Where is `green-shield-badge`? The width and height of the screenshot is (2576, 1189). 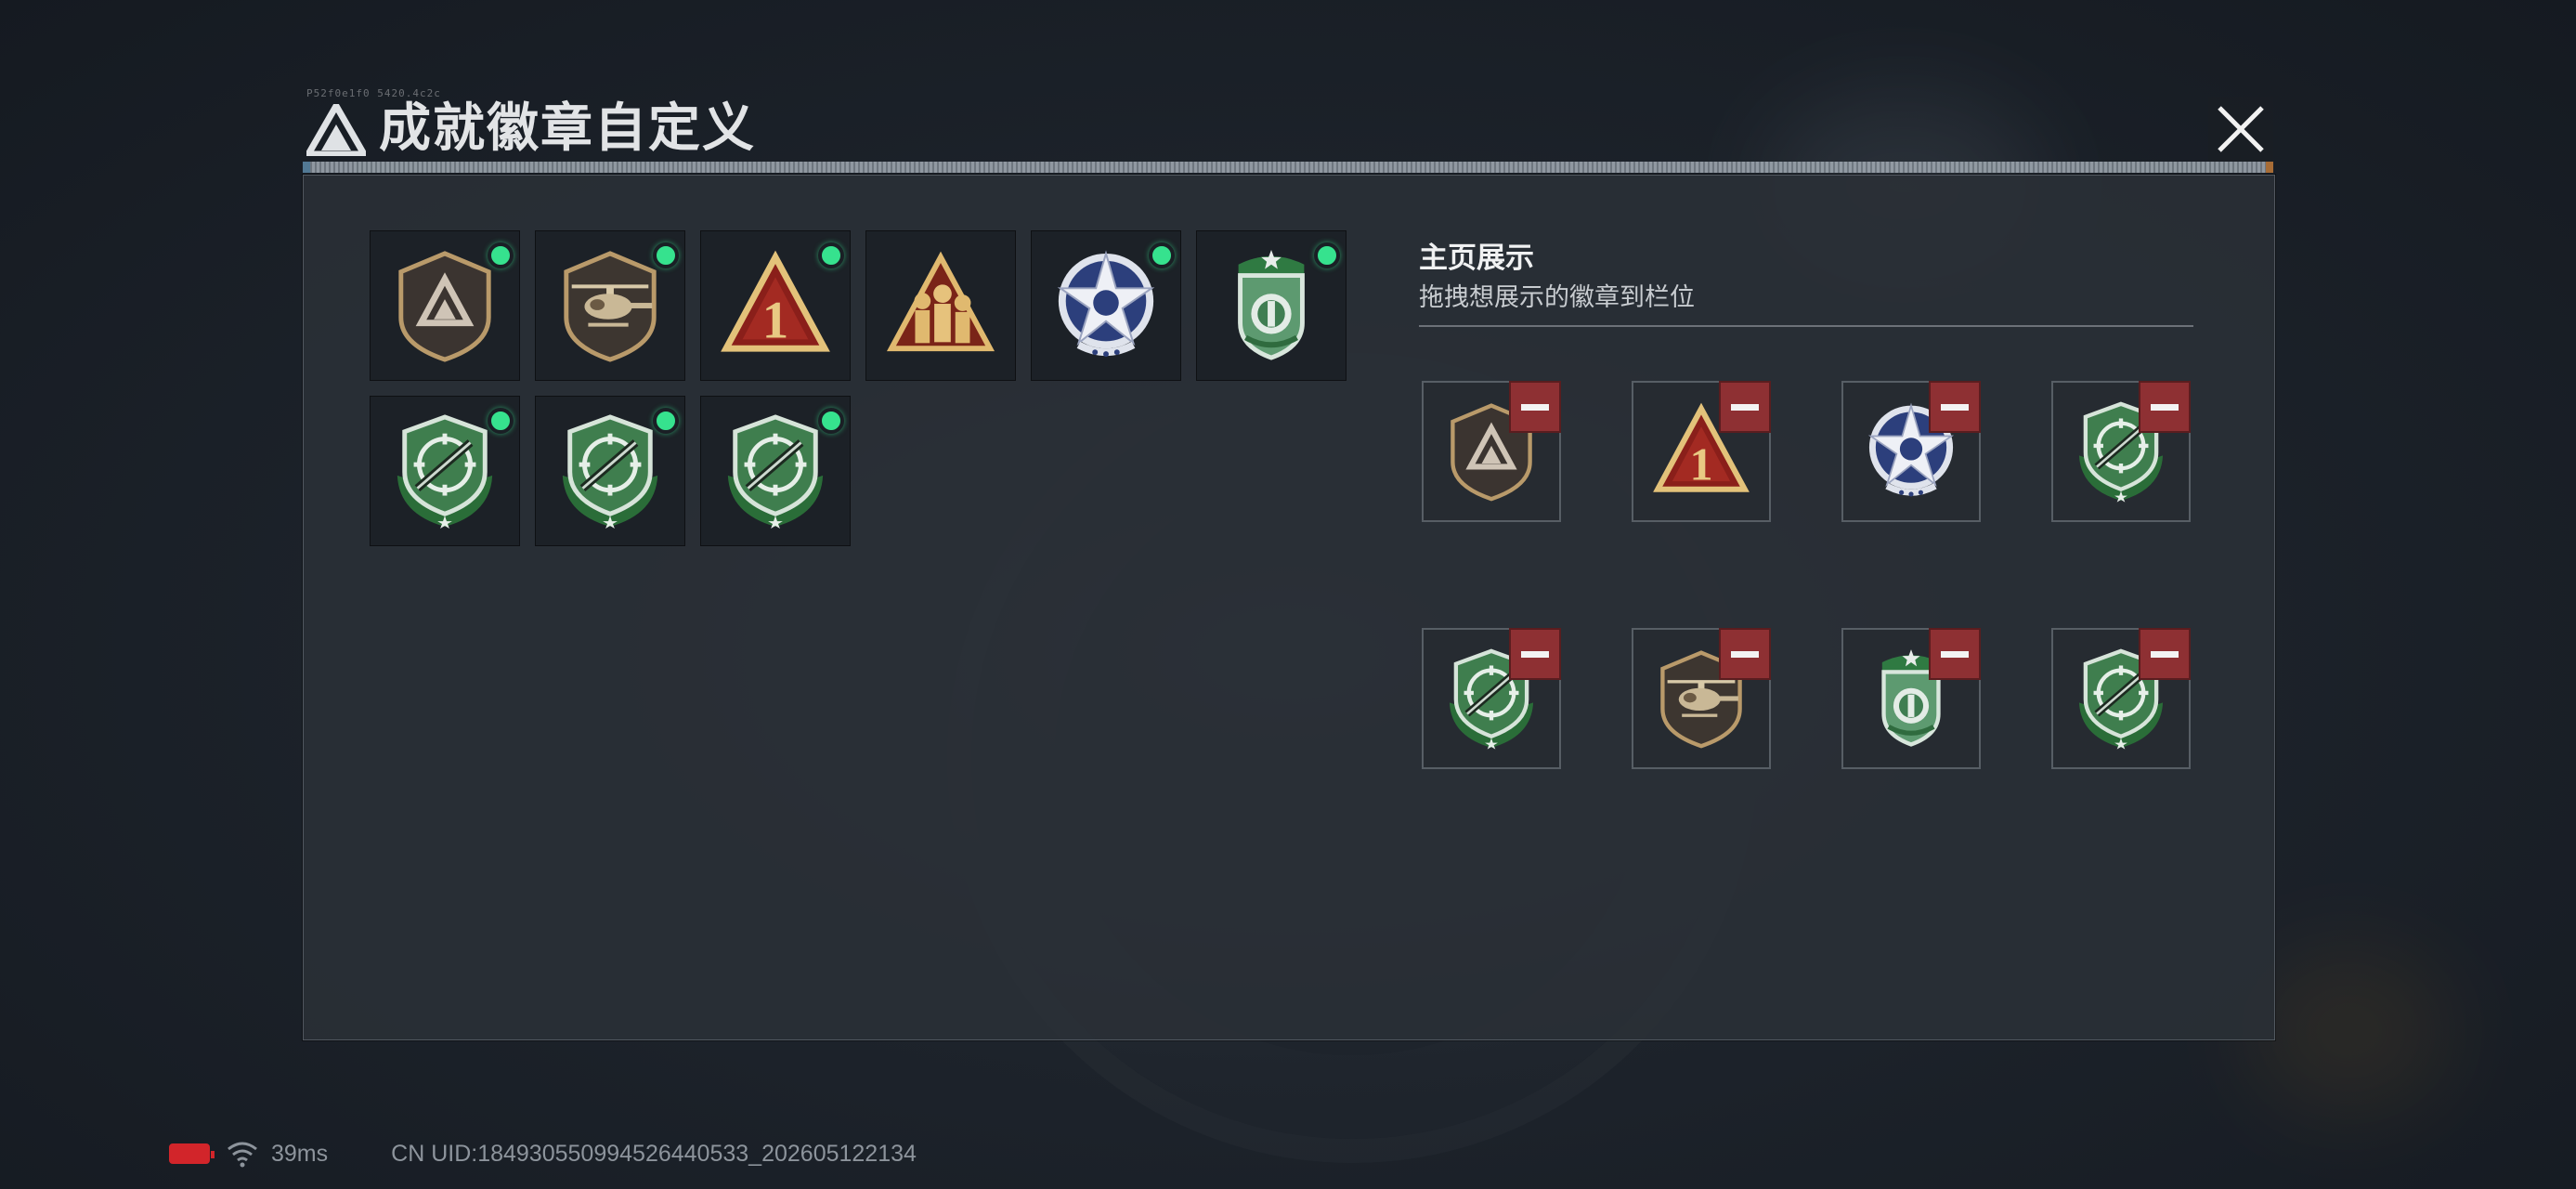 green-shield-badge is located at coordinates (1271, 305).